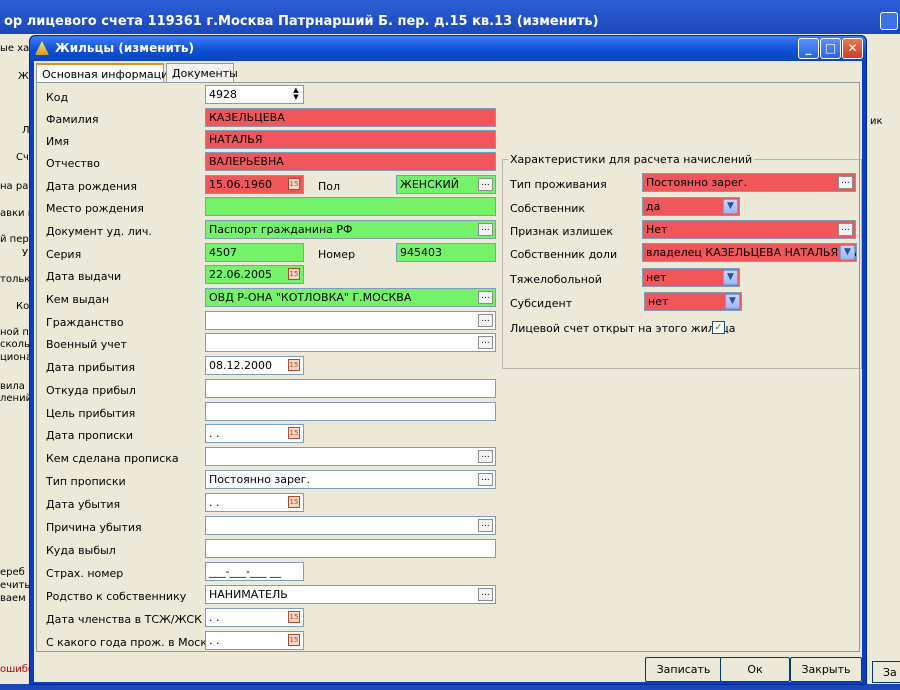  What do you see at coordinates (350, 388) in the screenshot?
I see `from-field` at bounding box center [350, 388].